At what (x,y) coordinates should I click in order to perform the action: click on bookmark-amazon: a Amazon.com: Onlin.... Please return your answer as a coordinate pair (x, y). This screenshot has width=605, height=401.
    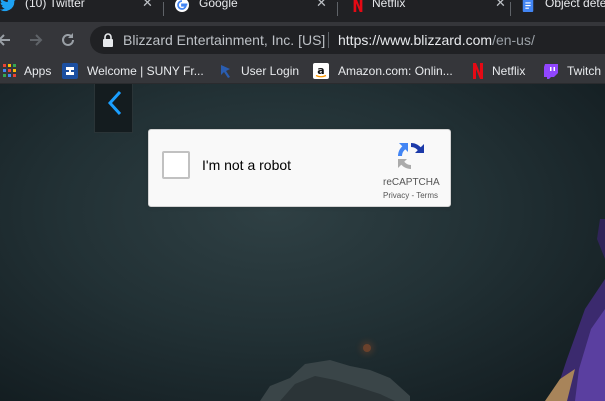
    Looking at the image, I should click on (385, 71).